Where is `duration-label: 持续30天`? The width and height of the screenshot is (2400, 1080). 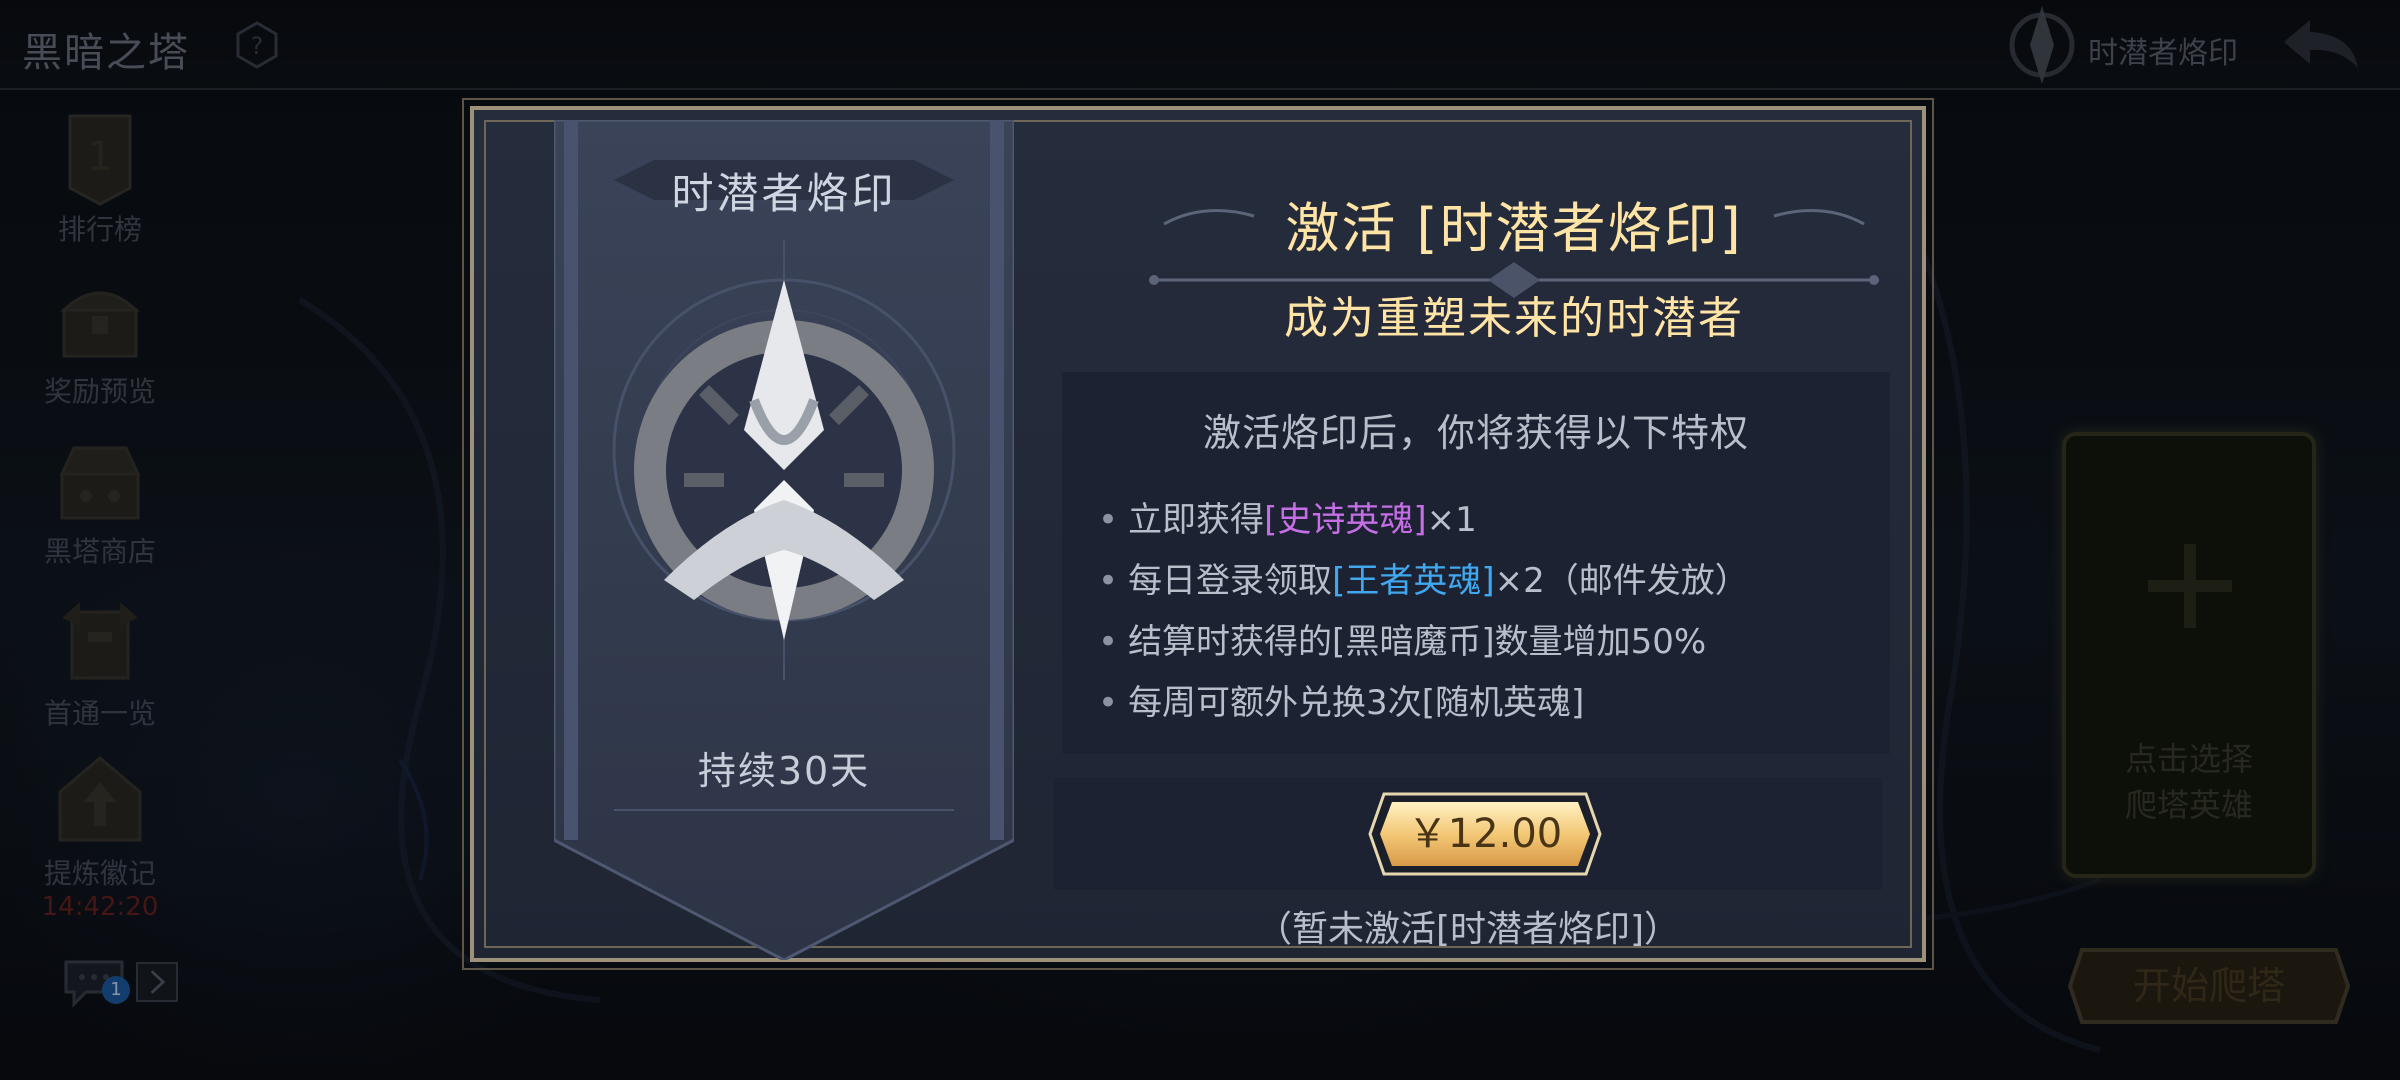 duration-label: 持续30天 is located at coordinates (784, 771).